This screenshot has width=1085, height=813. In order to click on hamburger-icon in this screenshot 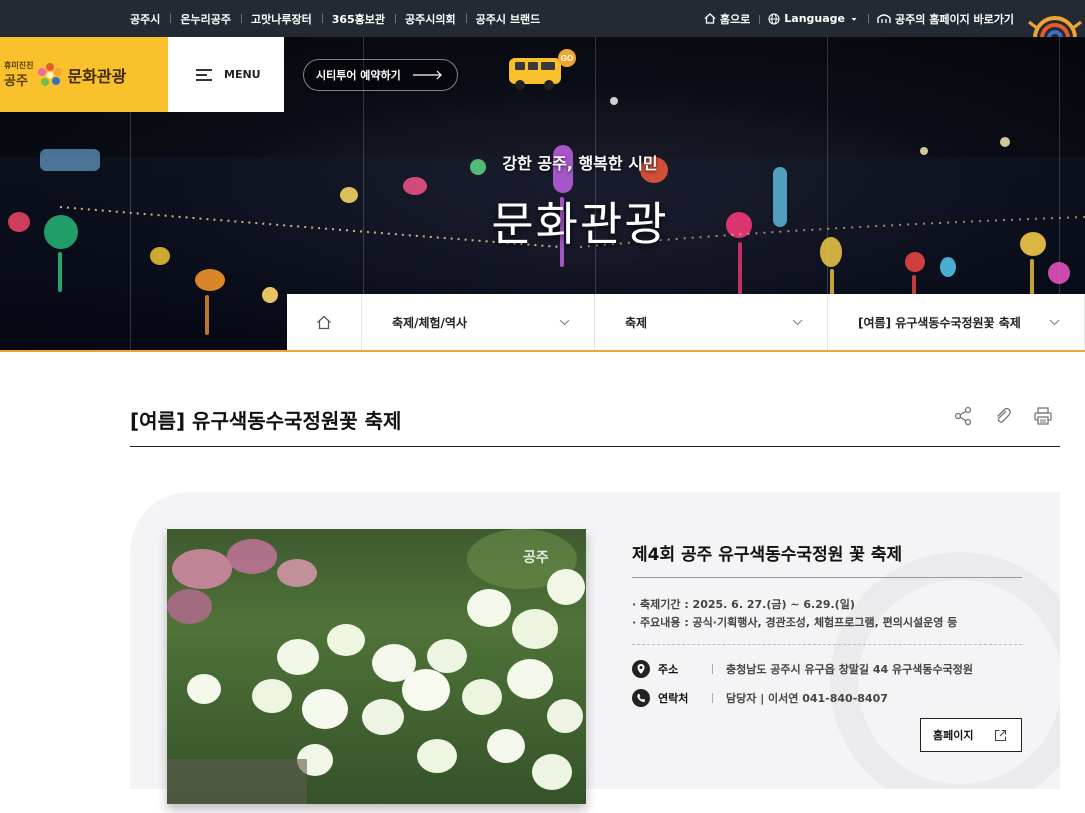, I will do `click(204, 75)`.